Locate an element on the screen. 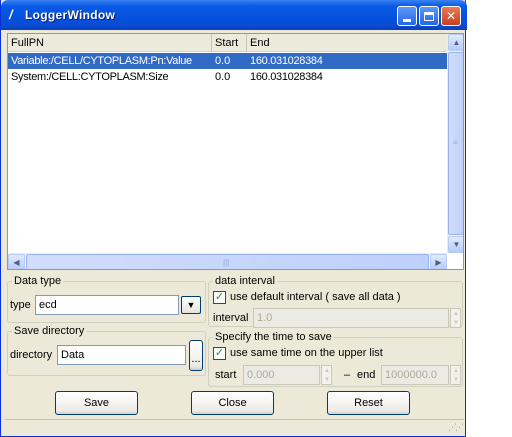 This screenshot has height=437, width=512. close-window-button: ✕ is located at coordinates (451, 16).